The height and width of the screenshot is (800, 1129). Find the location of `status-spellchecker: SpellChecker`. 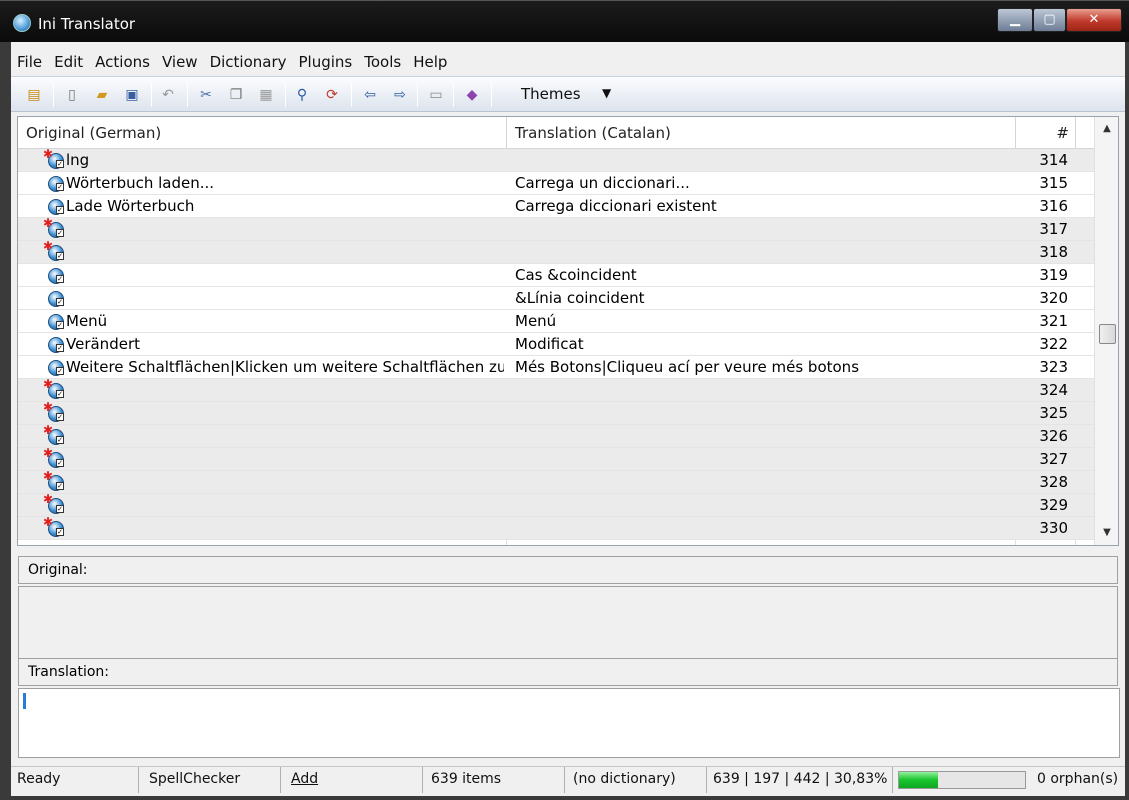

status-spellchecker: SpellChecker is located at coordinates (210, 780).